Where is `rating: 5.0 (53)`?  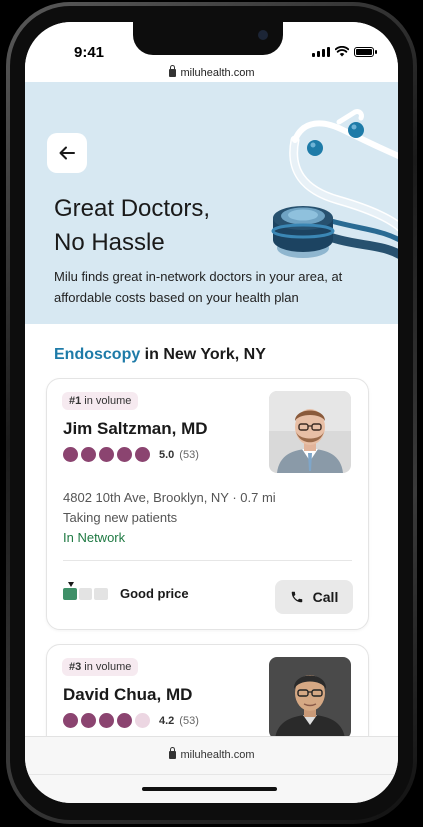
rating: 5.0 (53) is located at coordinates (131, 454).